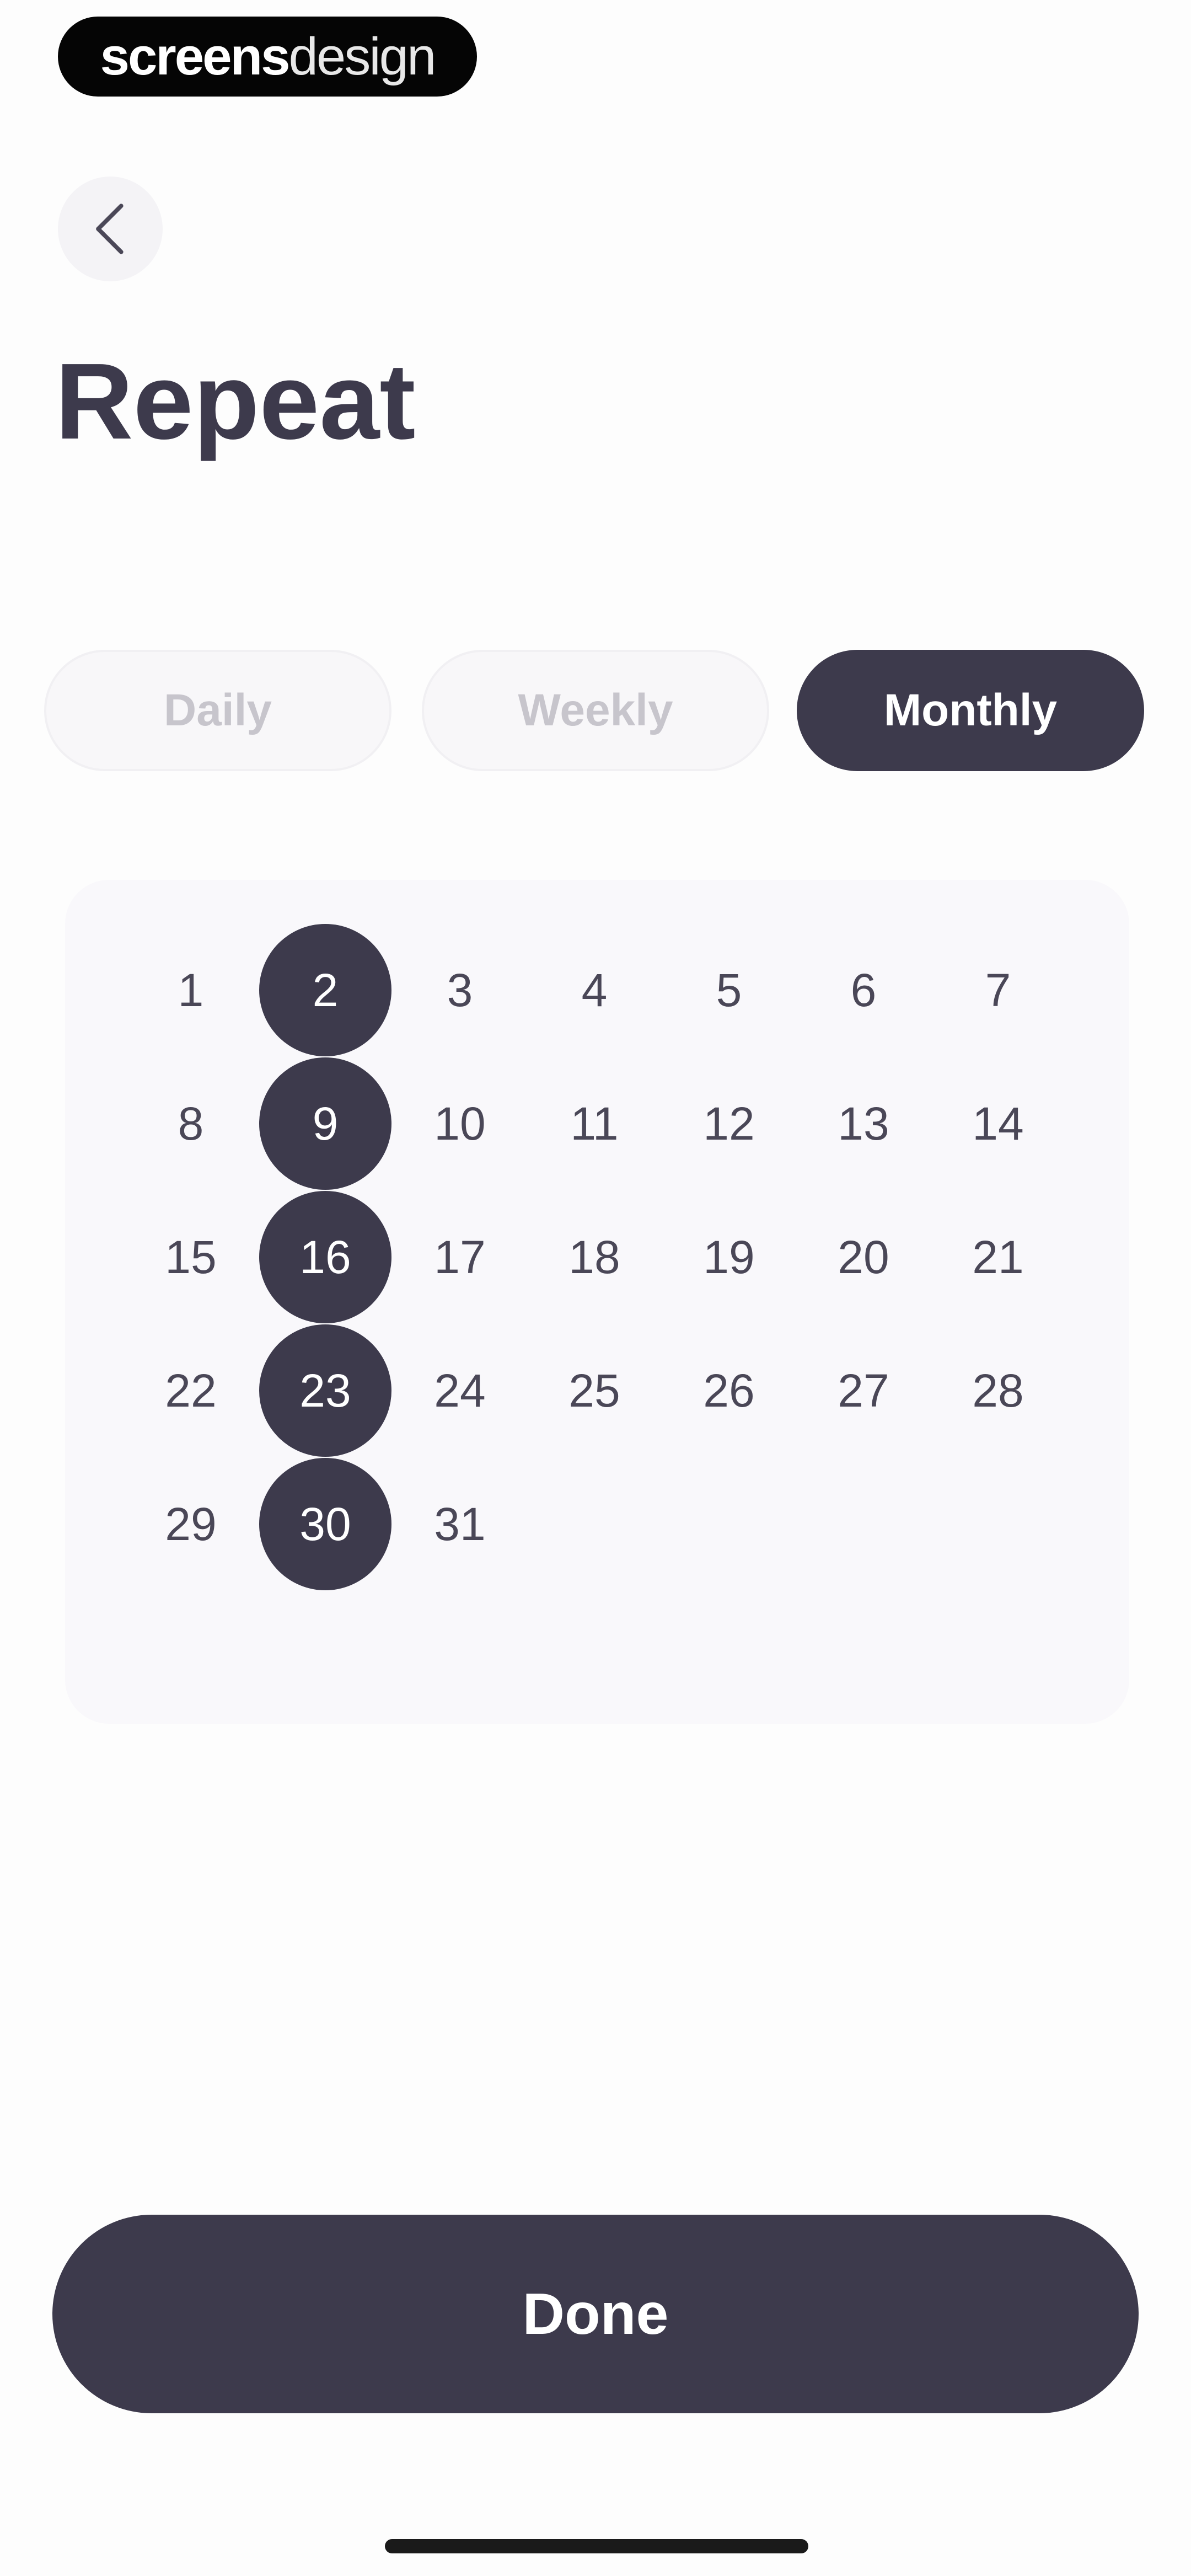 The height and width of the screenshot is (2576, 1191). I want to click on logo-text-light: design, so click(363, 56).